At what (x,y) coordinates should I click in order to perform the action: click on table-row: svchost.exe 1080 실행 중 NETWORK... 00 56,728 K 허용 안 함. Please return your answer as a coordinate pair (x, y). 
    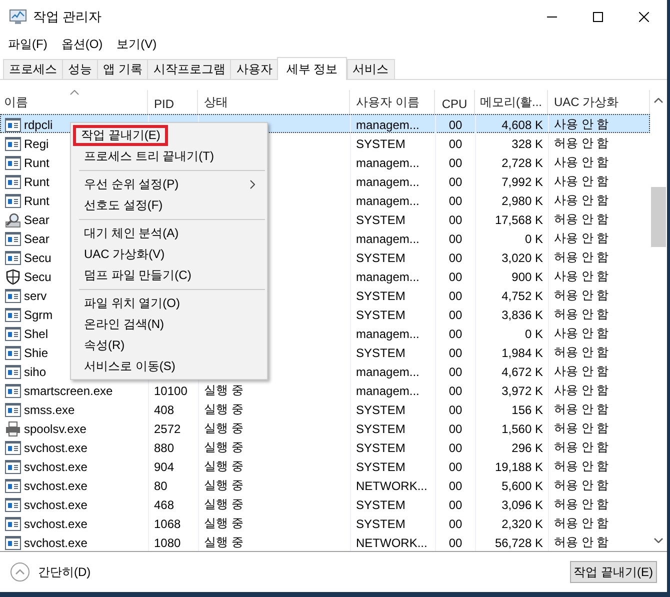
    Looking at the image, I should click on (325, 541).